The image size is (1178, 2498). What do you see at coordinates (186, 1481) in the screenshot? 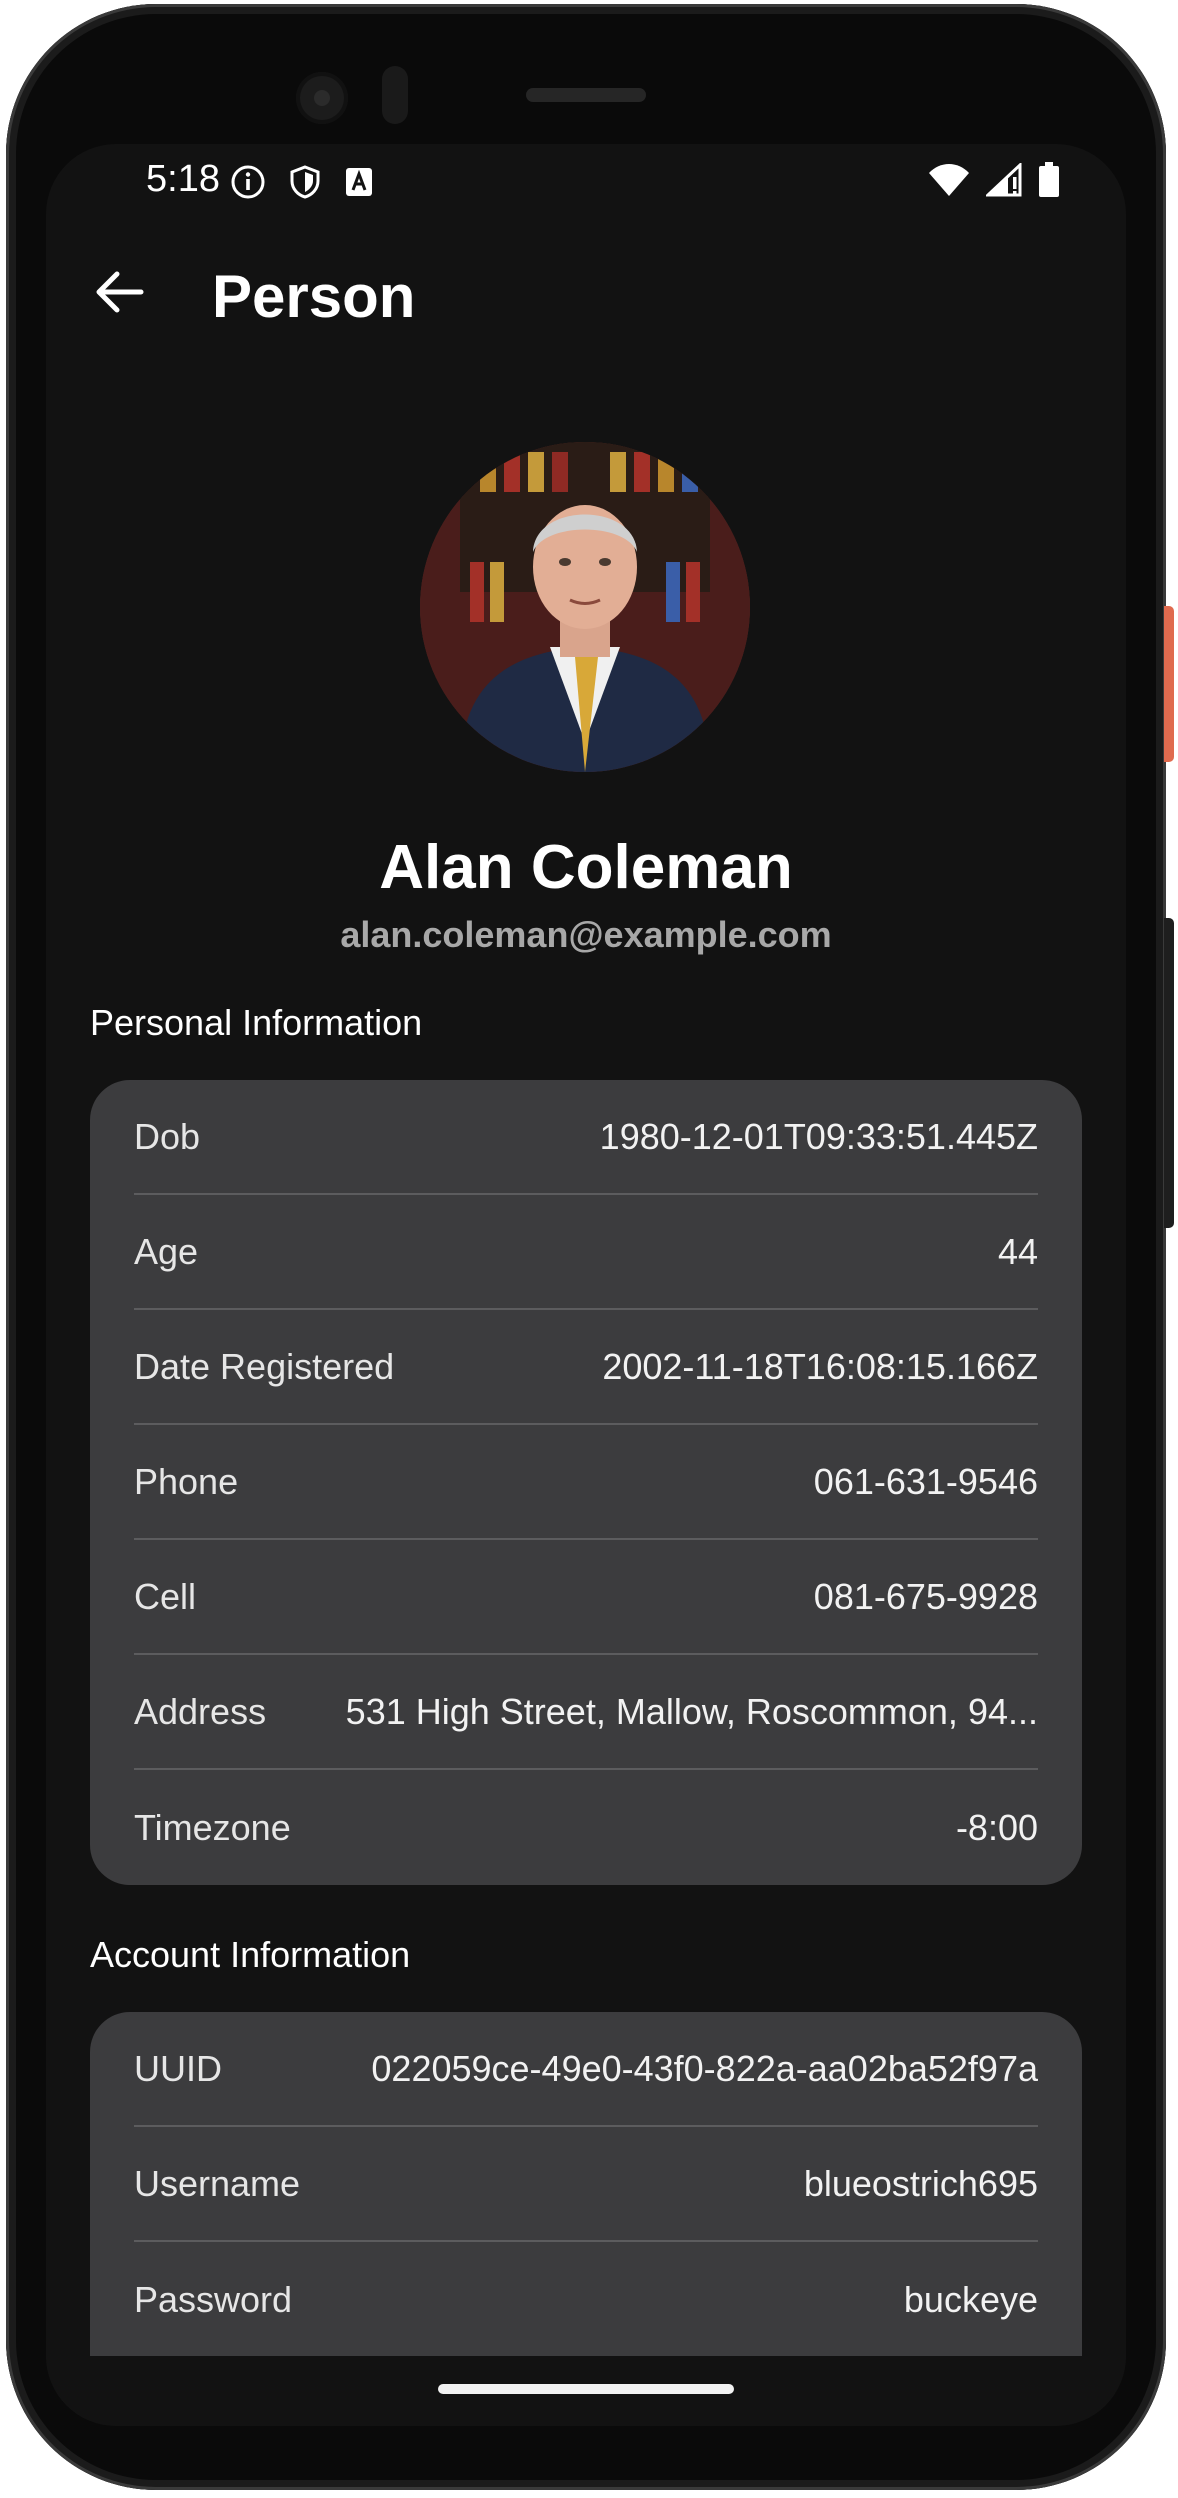
I see `row-label: Phone` at bounding box center [186, 1481].